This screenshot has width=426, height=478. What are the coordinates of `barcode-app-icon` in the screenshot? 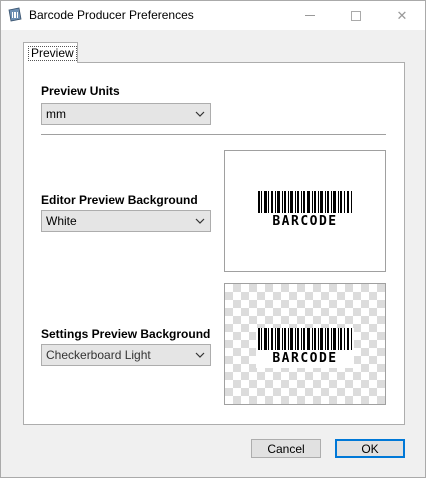 It's located at (15, 14).